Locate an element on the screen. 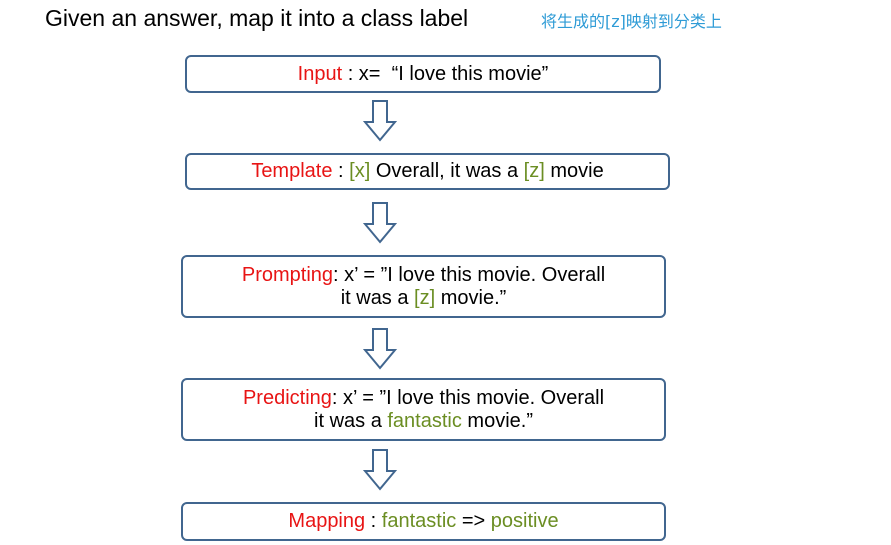 This screenshot has width=891, height=545. template-x-slot: [x] is located at coordinates (360, 171).